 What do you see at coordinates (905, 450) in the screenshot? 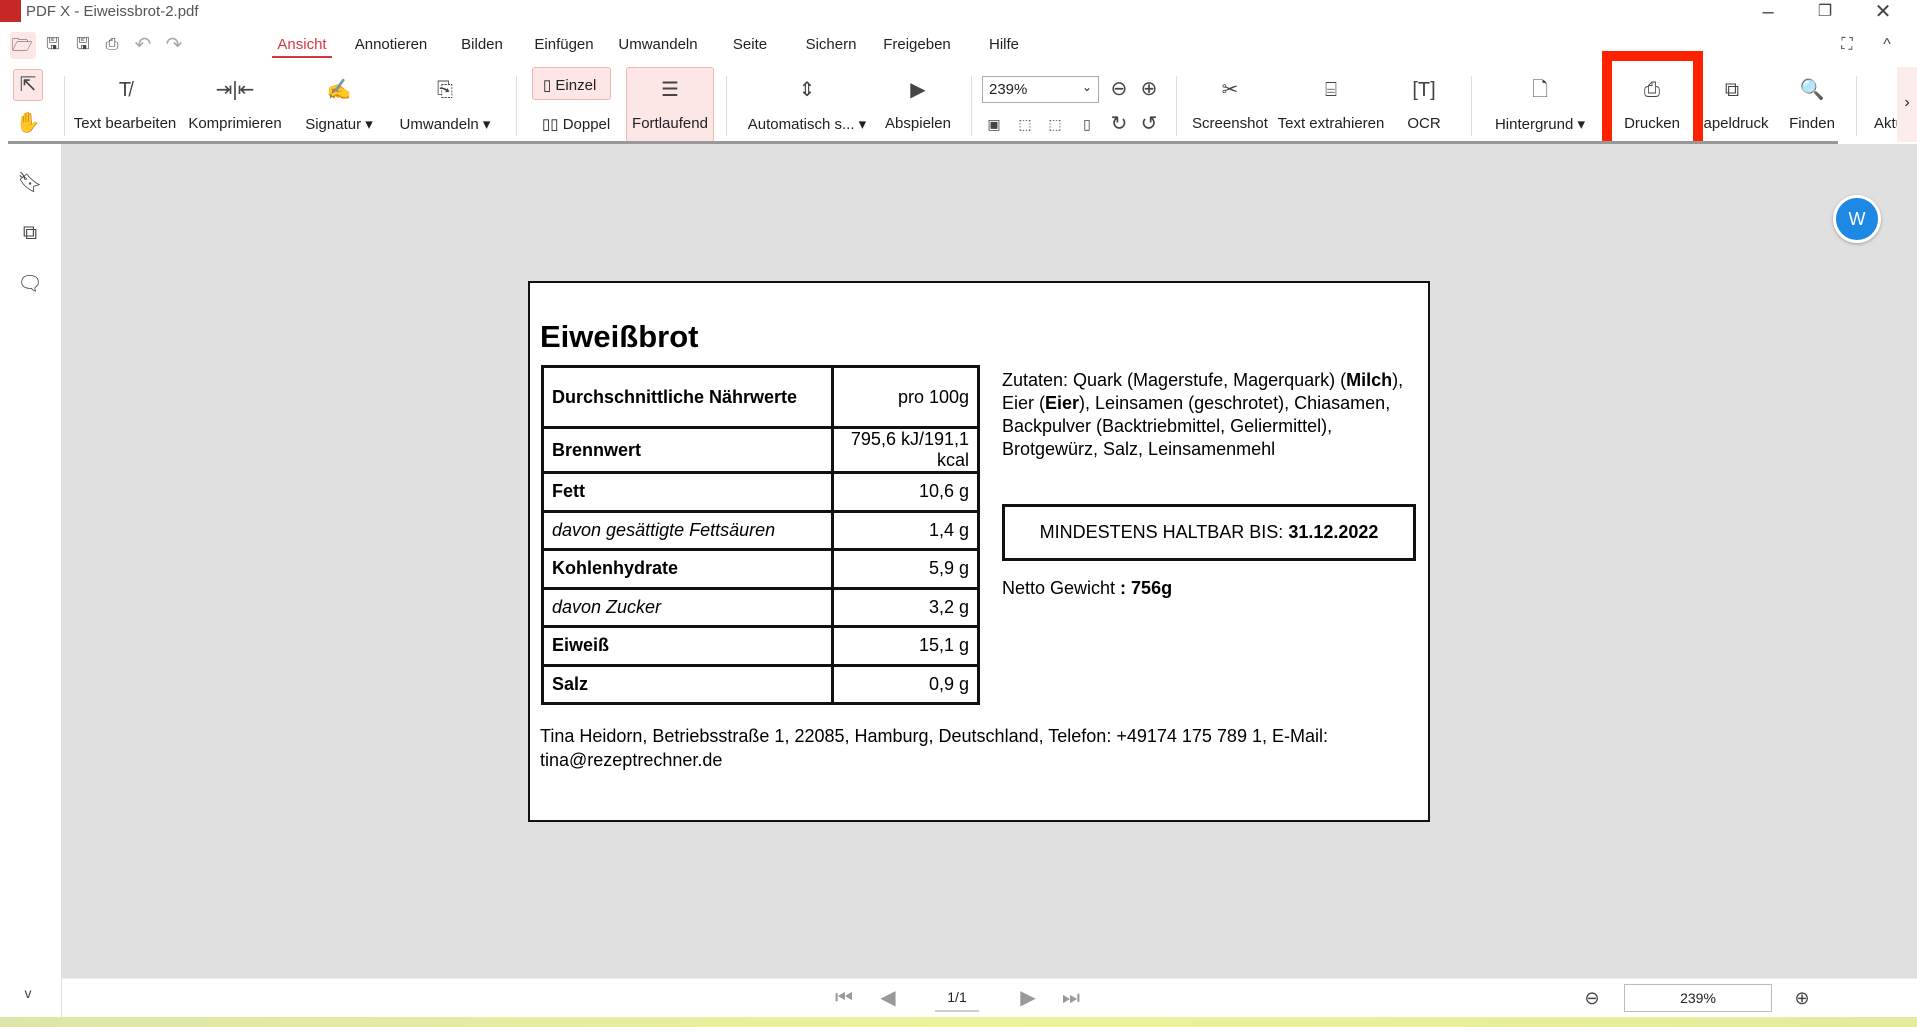
I see `row-value: 795,6 kJ/191,1 kcal` at bounding box center [905, 450].